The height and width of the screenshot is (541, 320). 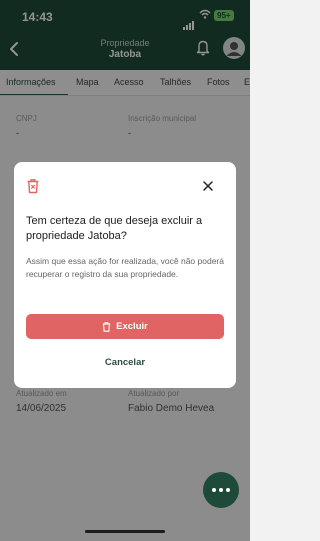 I want to click on close-icon, so click(x=208, y=186).